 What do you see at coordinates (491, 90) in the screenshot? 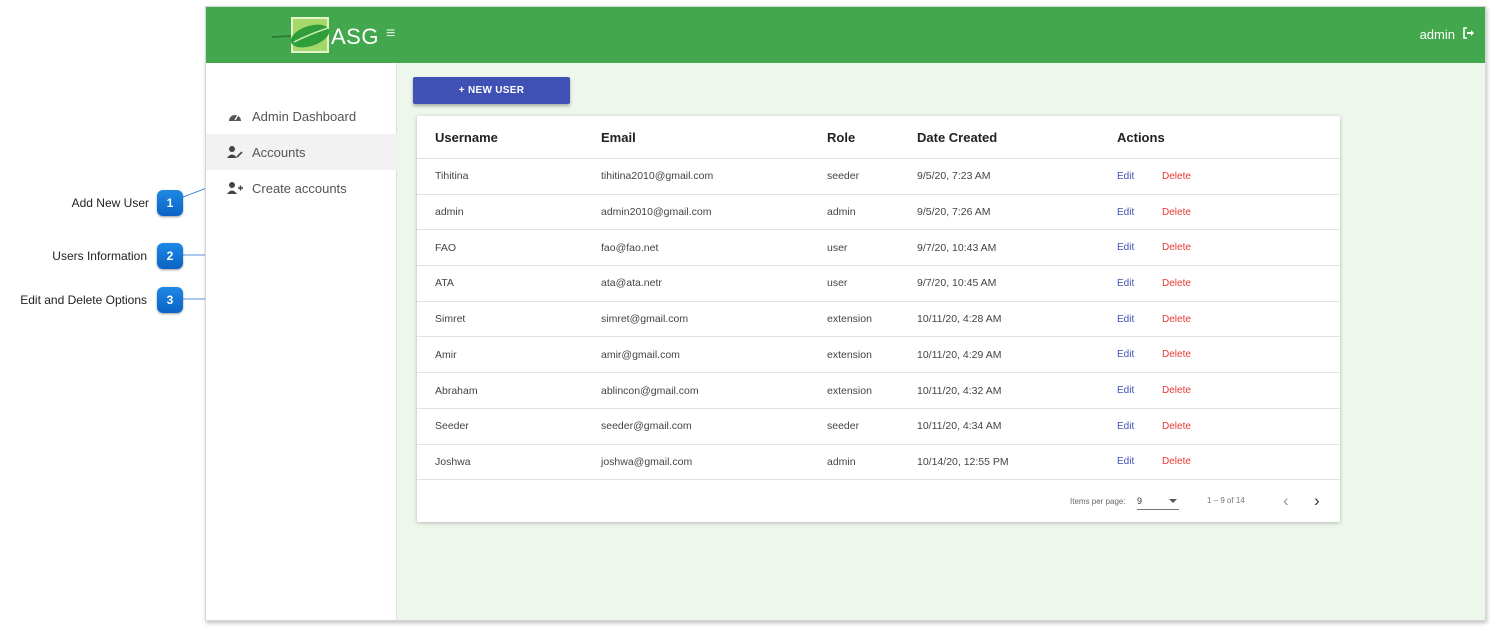
I see `new-user-button: + NEW USER` at bounding box center [491, 90].